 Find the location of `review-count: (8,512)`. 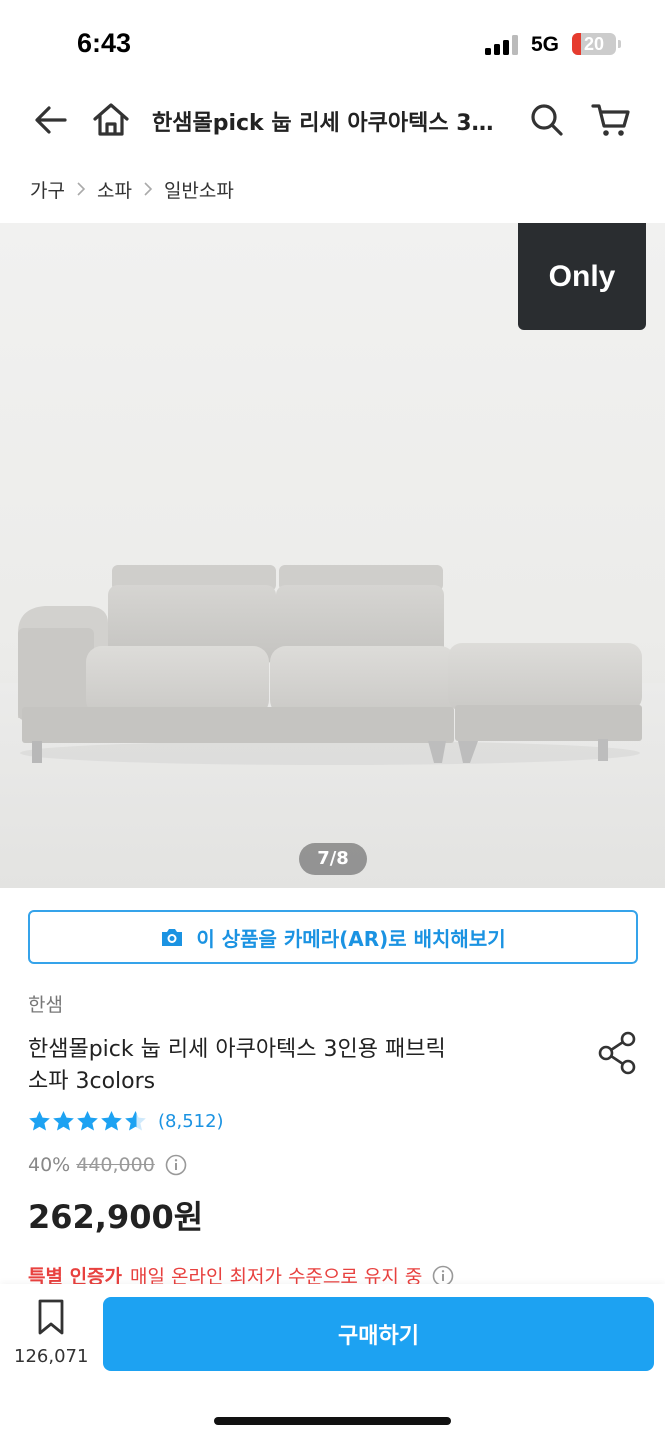

review-count: (8,512) is located at coordinates (191, 1121).